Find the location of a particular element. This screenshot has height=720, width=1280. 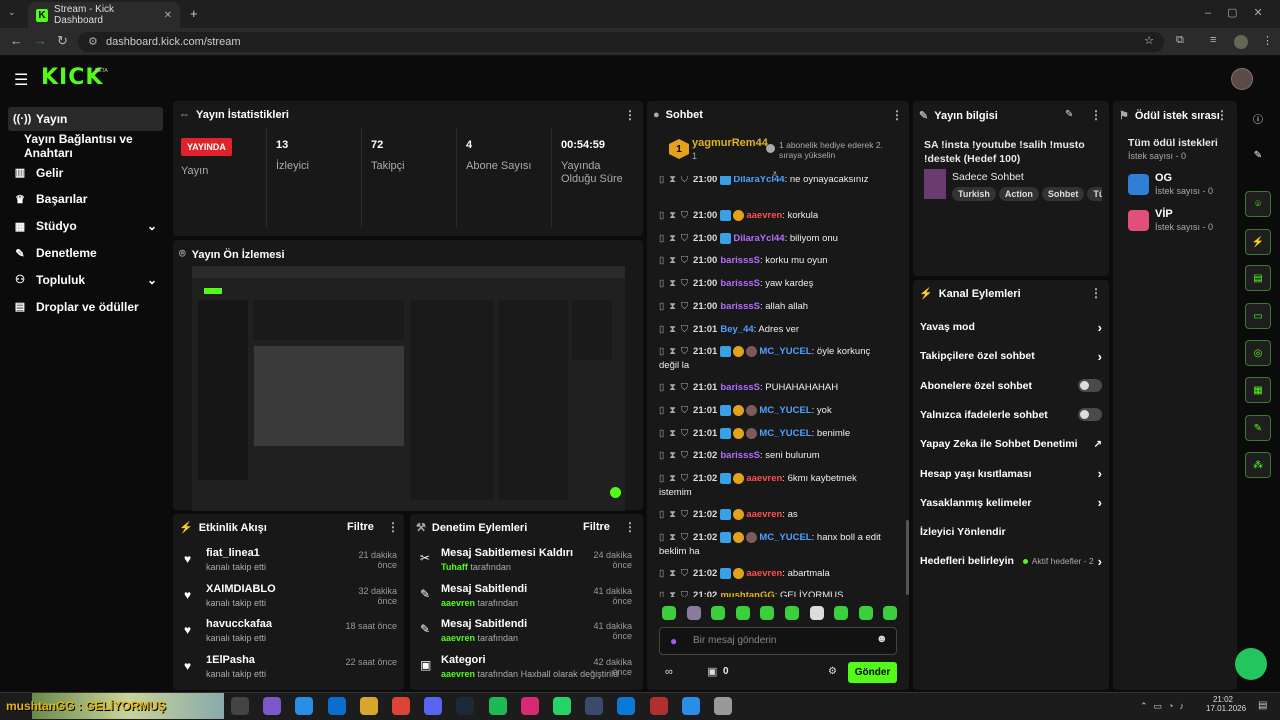

chevron-down-icon: ⌄ is located at coordinates (152, 280).